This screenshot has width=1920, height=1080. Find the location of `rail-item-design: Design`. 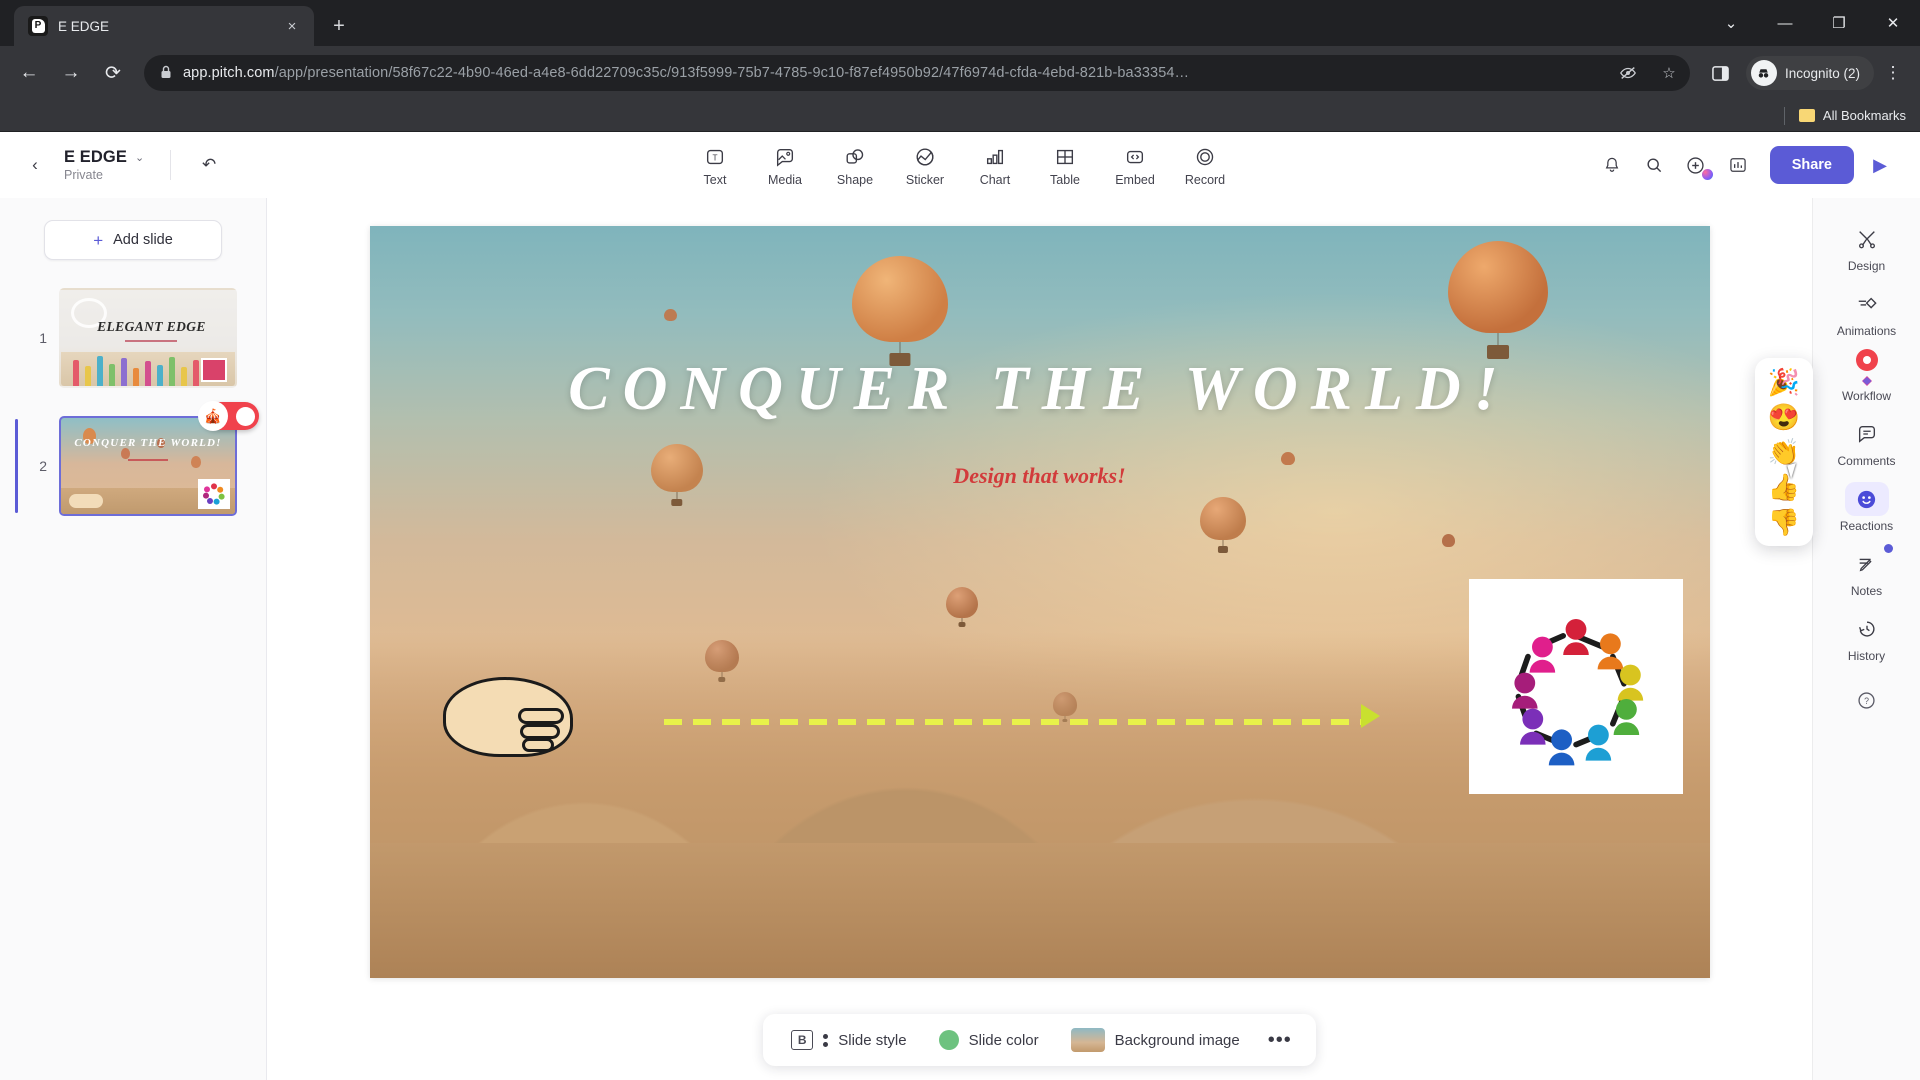

rail-item-design: Design is located at coordinates (1867, 245).